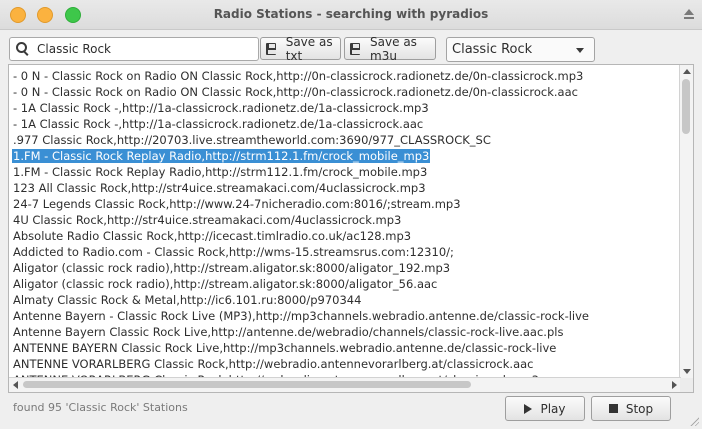 This screenshot has height=429, width=702. Describe the element at coordinates (21, 47) in the screenshot. I see `search-icon` at that location.